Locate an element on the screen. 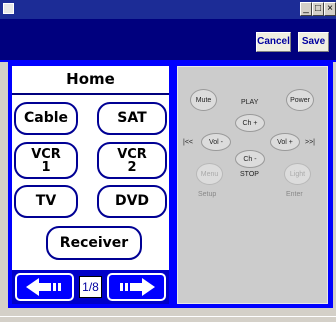 The image size is (336, 322). status-bar is located at coordinates (168, 319).